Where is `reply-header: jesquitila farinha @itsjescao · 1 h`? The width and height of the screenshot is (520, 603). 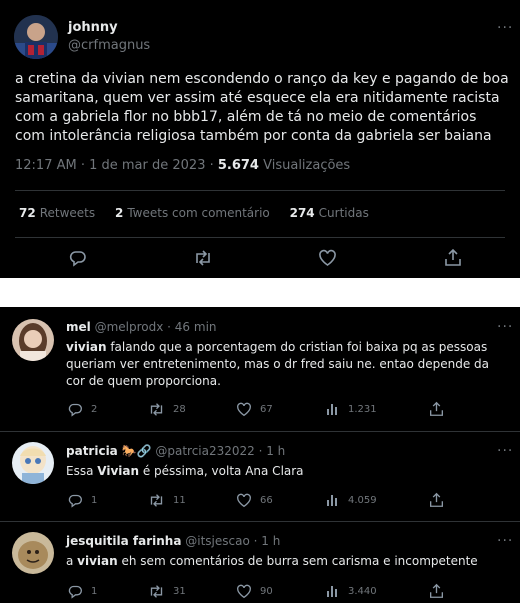
reply-header: jesquitila farinha @itsjescao · 1 h is located at coordinates (173, 541).